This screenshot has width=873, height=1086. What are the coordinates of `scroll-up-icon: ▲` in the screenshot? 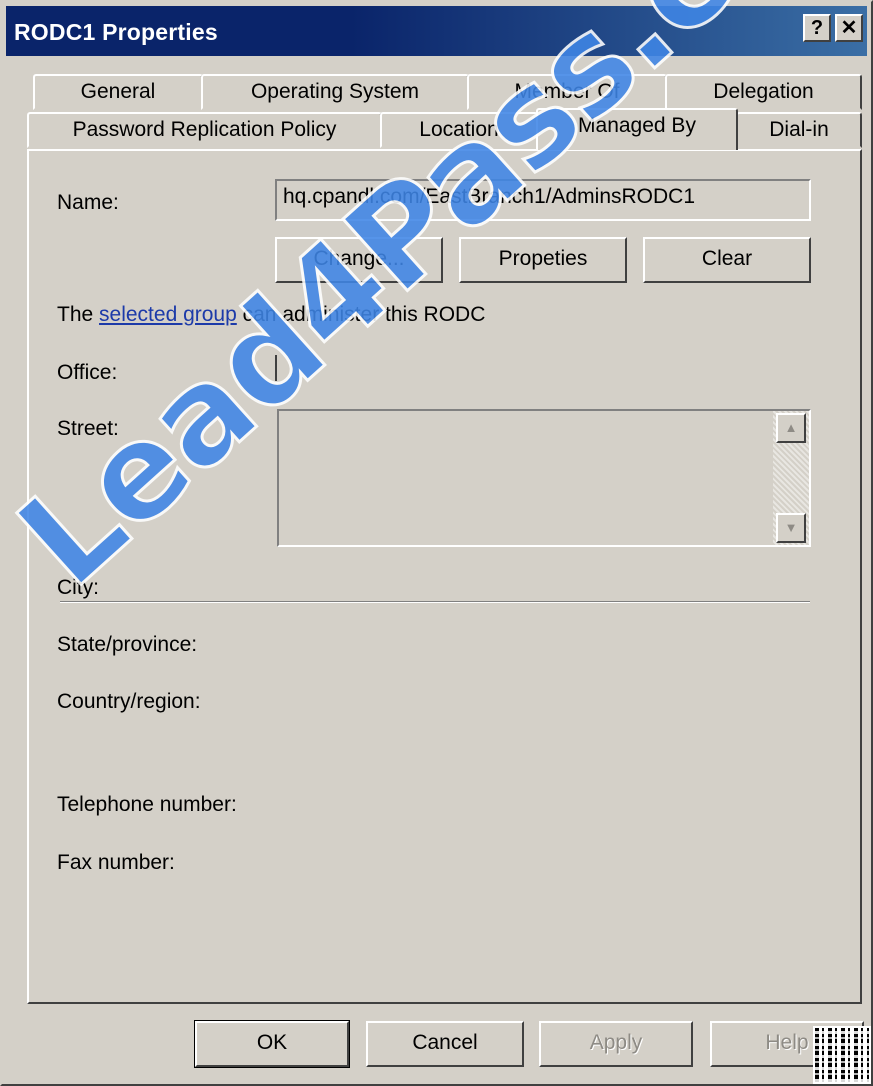 It's located at (791, 428).